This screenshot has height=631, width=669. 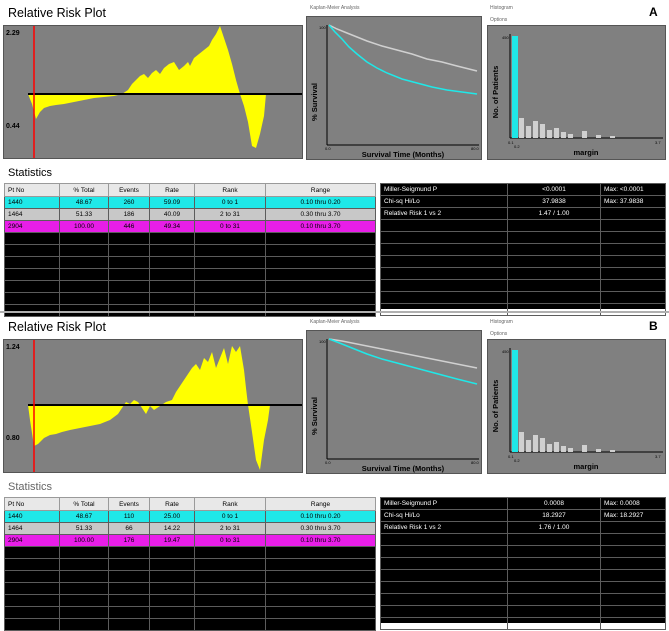 I want to click on result-value: <0.0001, so click(x=554, y=189).